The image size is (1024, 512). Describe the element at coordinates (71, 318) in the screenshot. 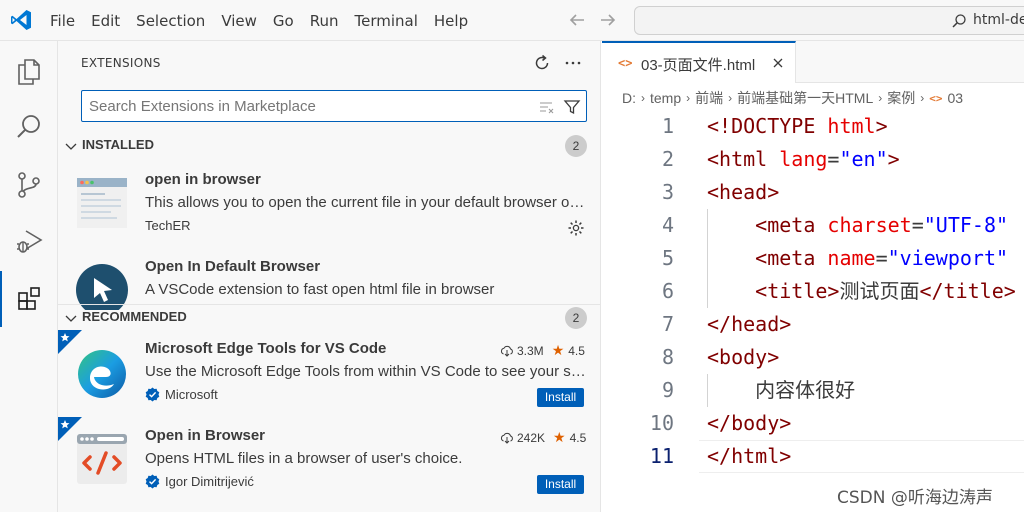

I see `chevron-down-icon` at that location.